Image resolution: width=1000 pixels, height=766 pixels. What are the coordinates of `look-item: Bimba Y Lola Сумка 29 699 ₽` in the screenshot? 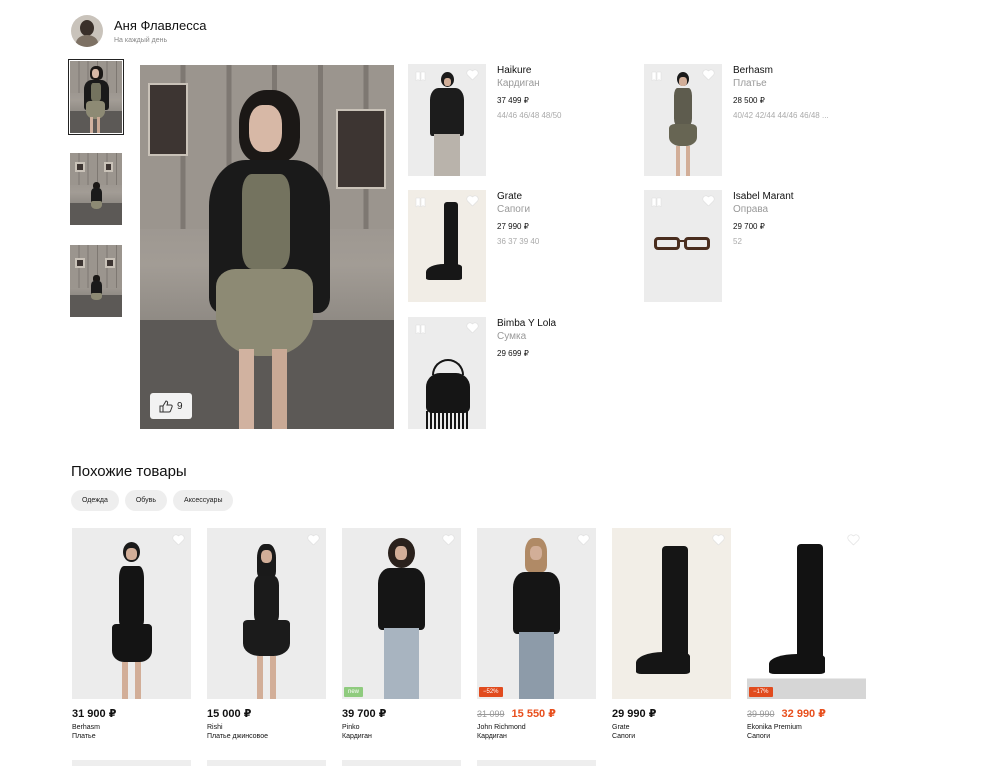 It's located at (523, 373).